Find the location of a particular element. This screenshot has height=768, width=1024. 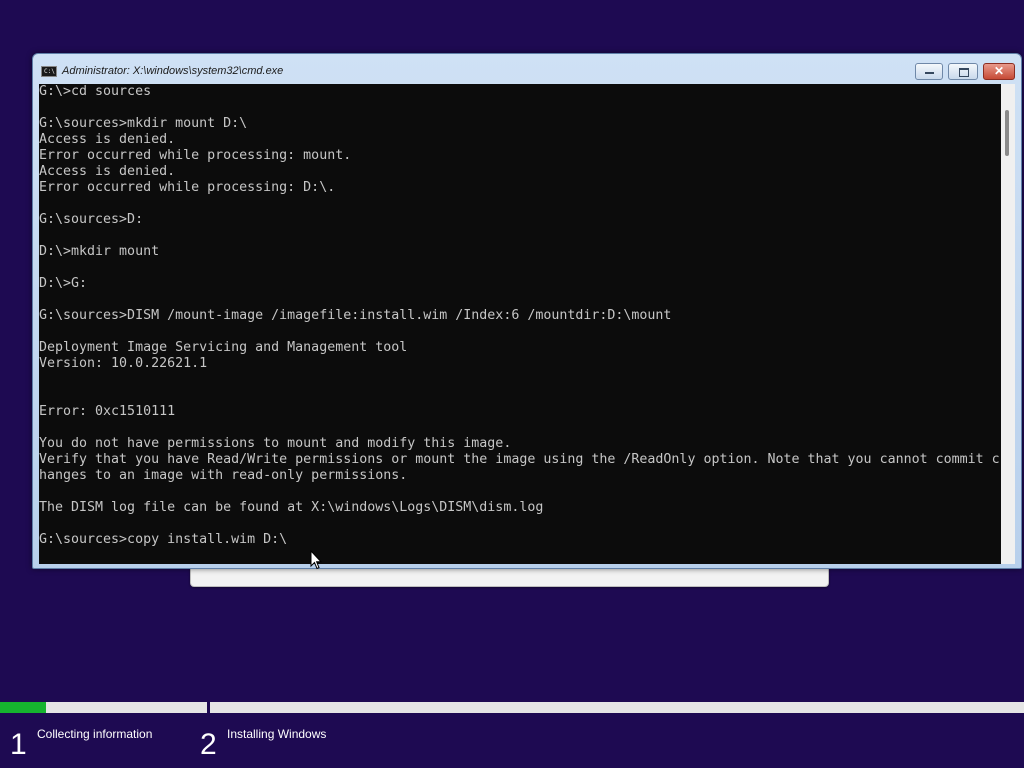

maximize-button is located at coordinates (963, 71).